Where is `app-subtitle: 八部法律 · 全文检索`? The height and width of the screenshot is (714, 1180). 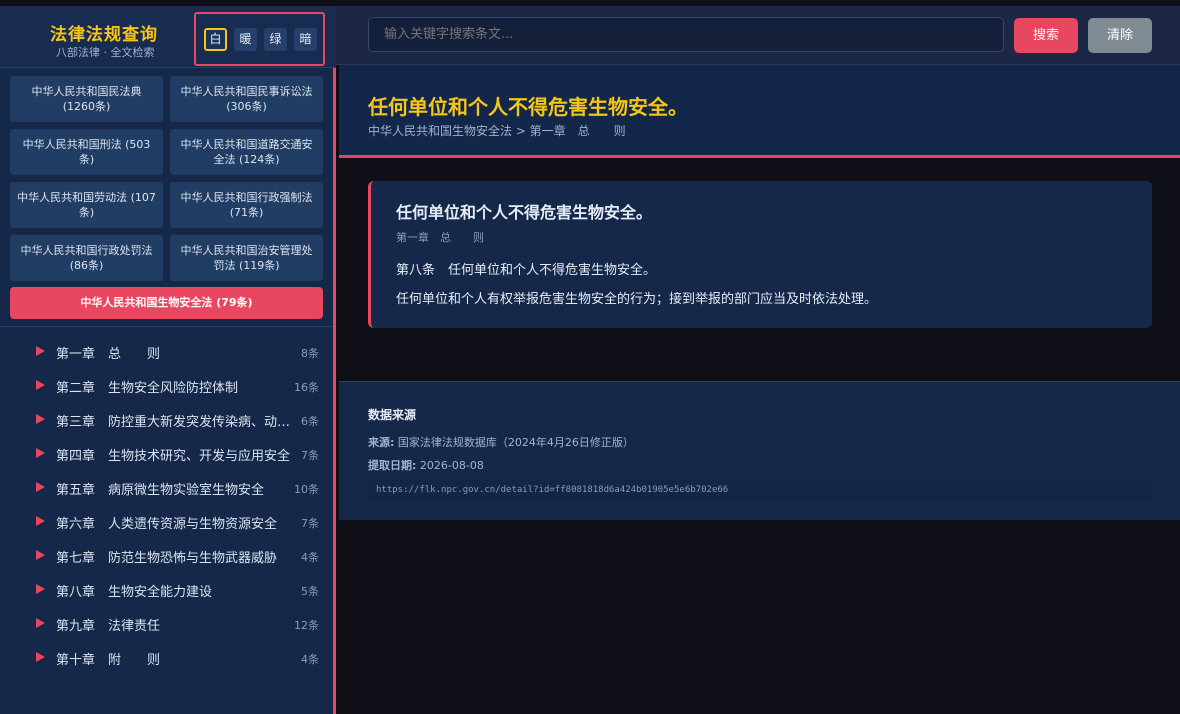
app-subtitle: 八部法律 · 全文检索 is located at coordinates (105, 52).